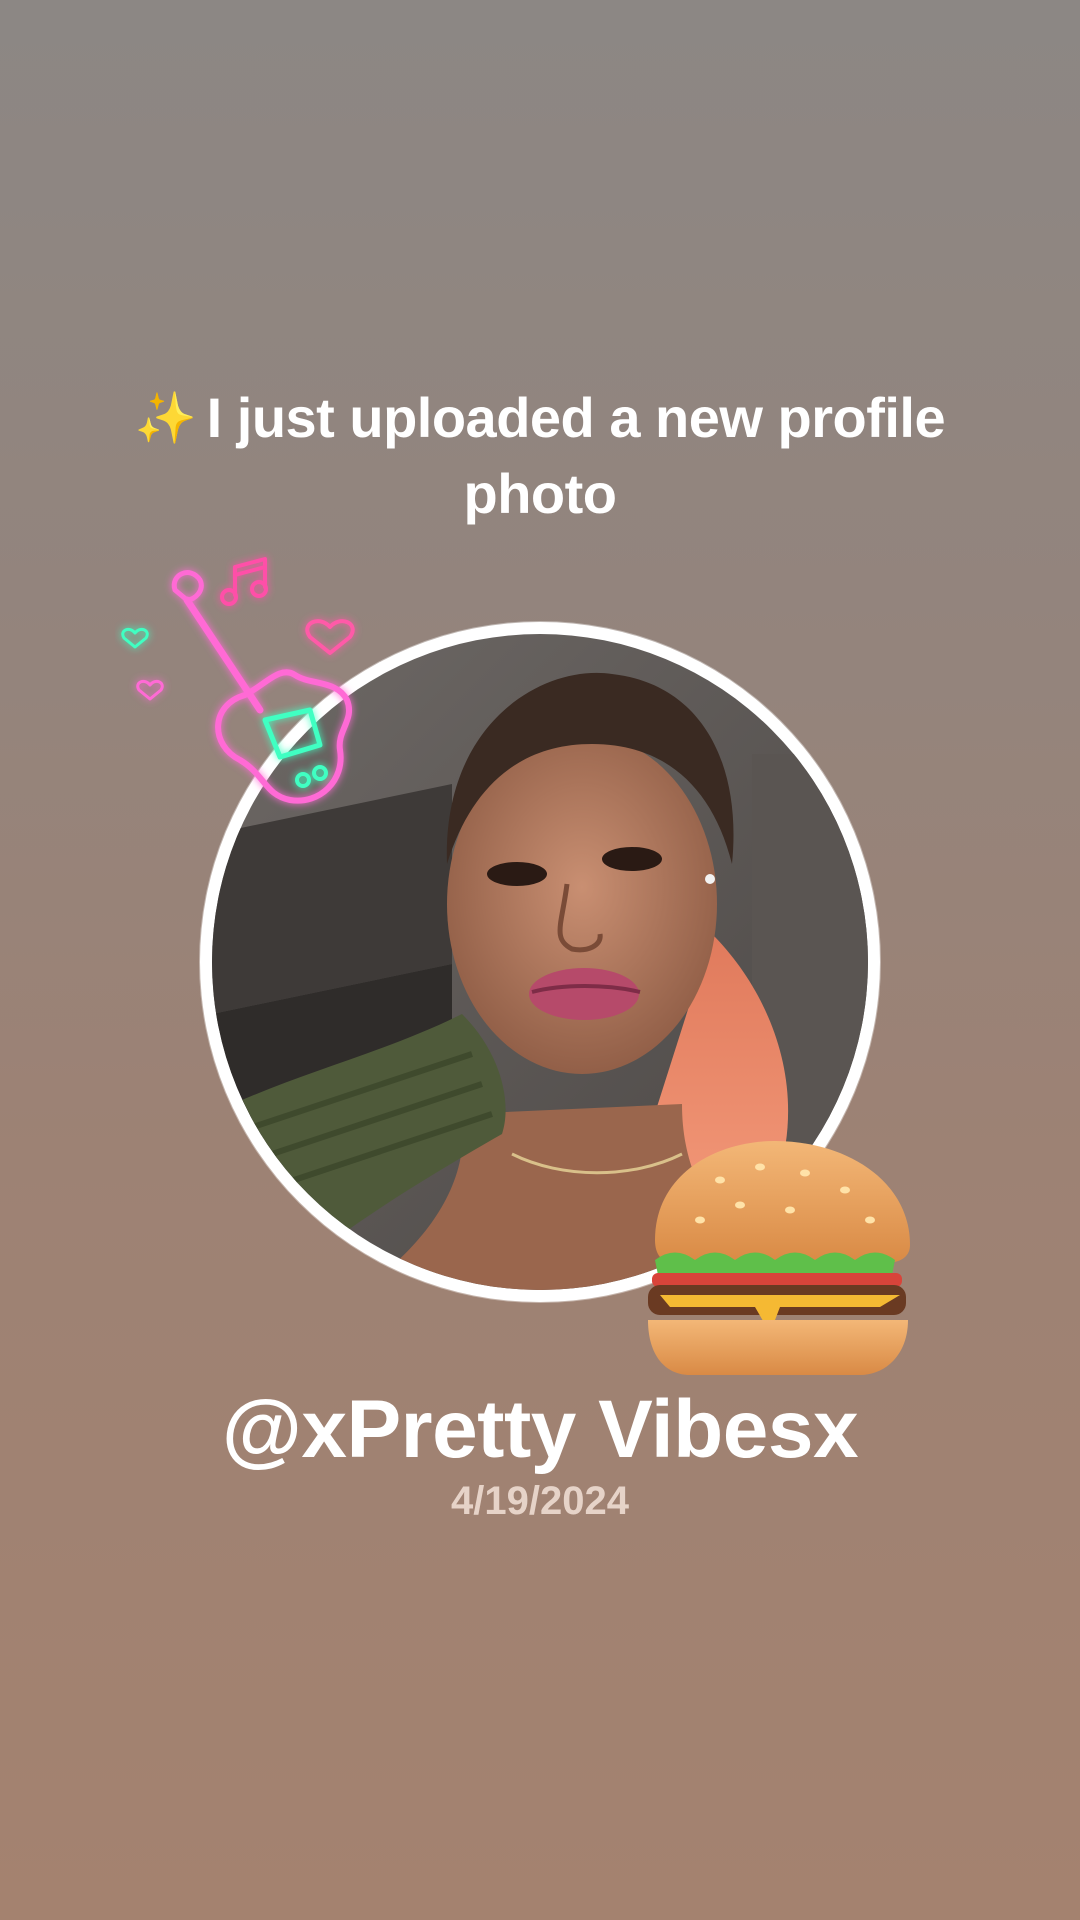 The width and height of the screenshot is (1080, 1920). What do you see at coordinates (540, 1501) in the screenshot?
I see `upload-date: 4/19/2024` at bounding box center [540, 1501].